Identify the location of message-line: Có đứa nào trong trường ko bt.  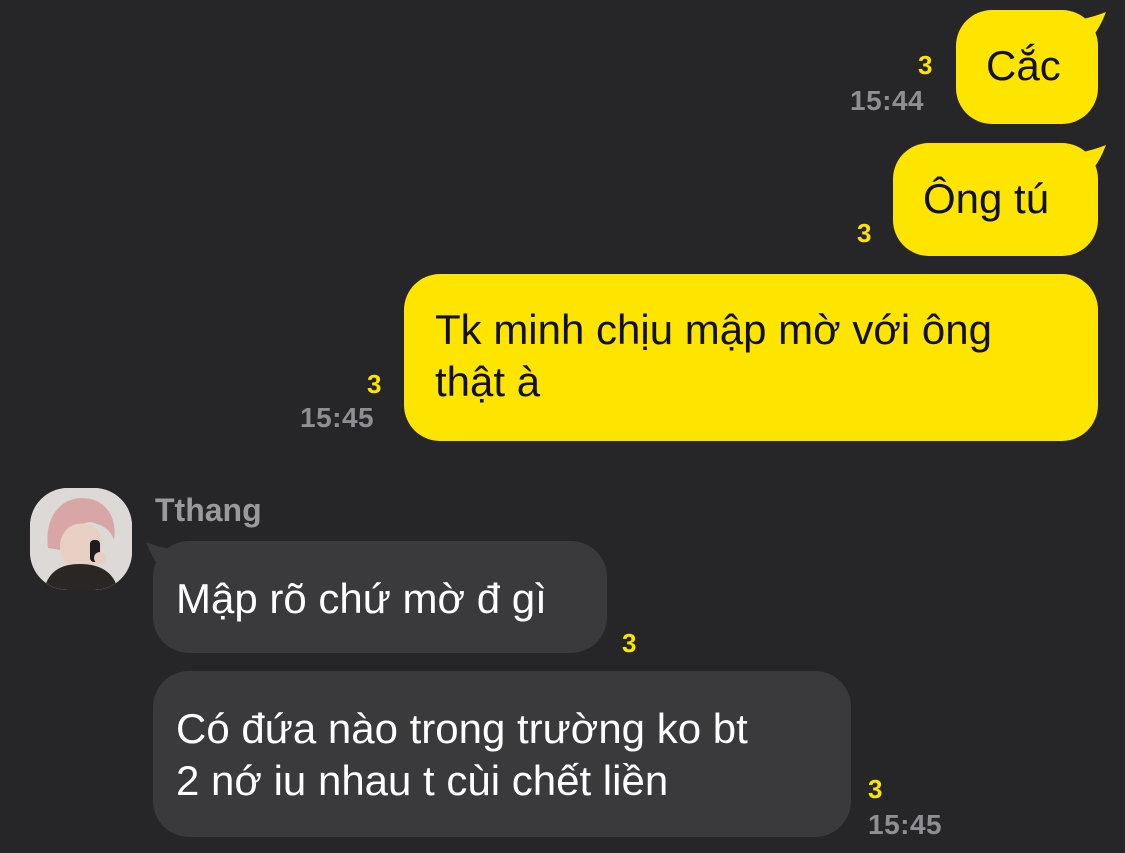
(462, 728).